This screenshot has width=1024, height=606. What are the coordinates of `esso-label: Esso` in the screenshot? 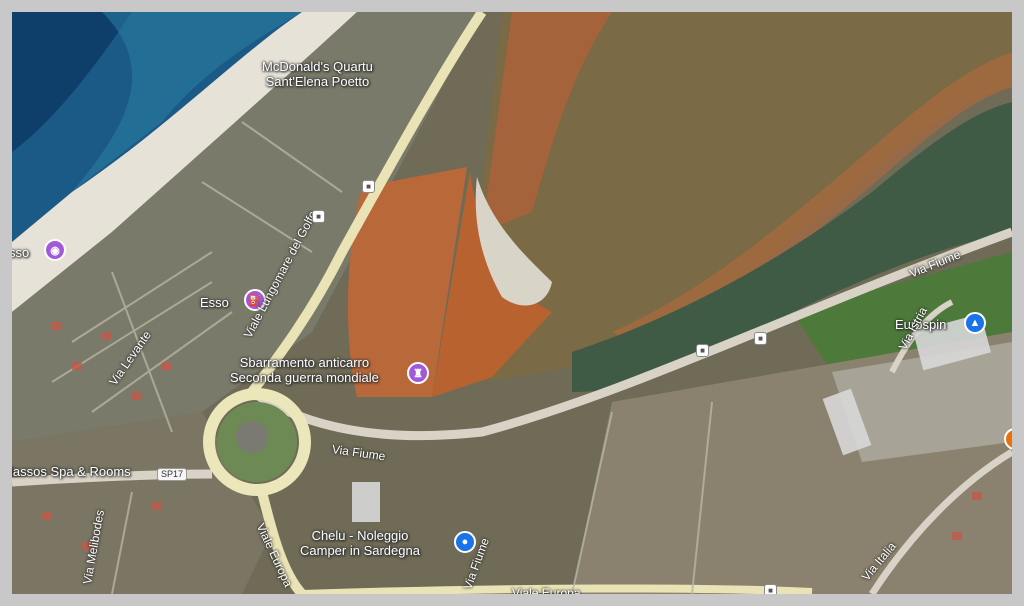 It's located at (214, 302).